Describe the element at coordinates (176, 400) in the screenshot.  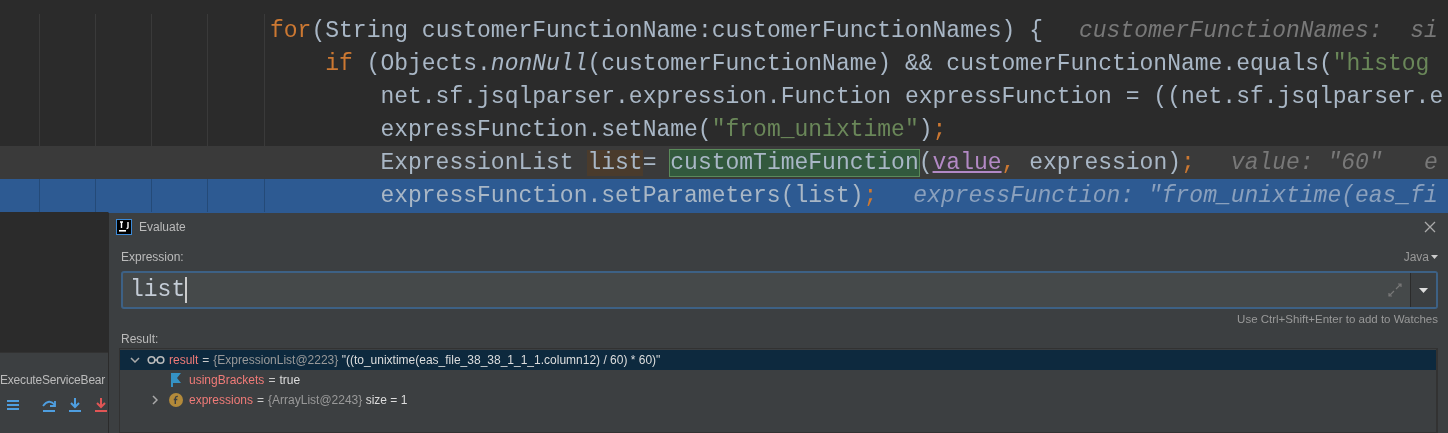
I see `field-icon` at that location.